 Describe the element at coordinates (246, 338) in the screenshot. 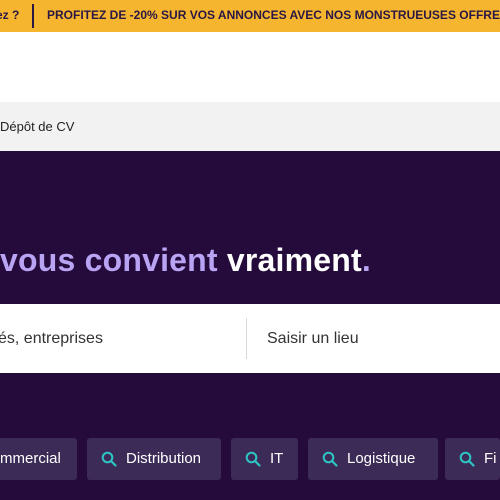

I see `search-divider` at that location.